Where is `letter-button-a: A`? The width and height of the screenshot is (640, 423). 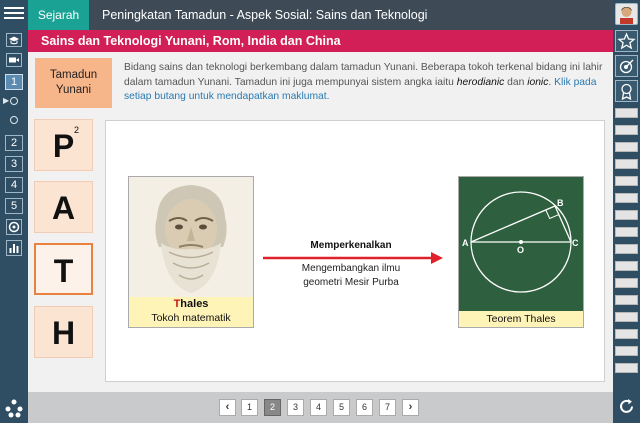
letter-button-a: A is located at coordinates (63, 207).